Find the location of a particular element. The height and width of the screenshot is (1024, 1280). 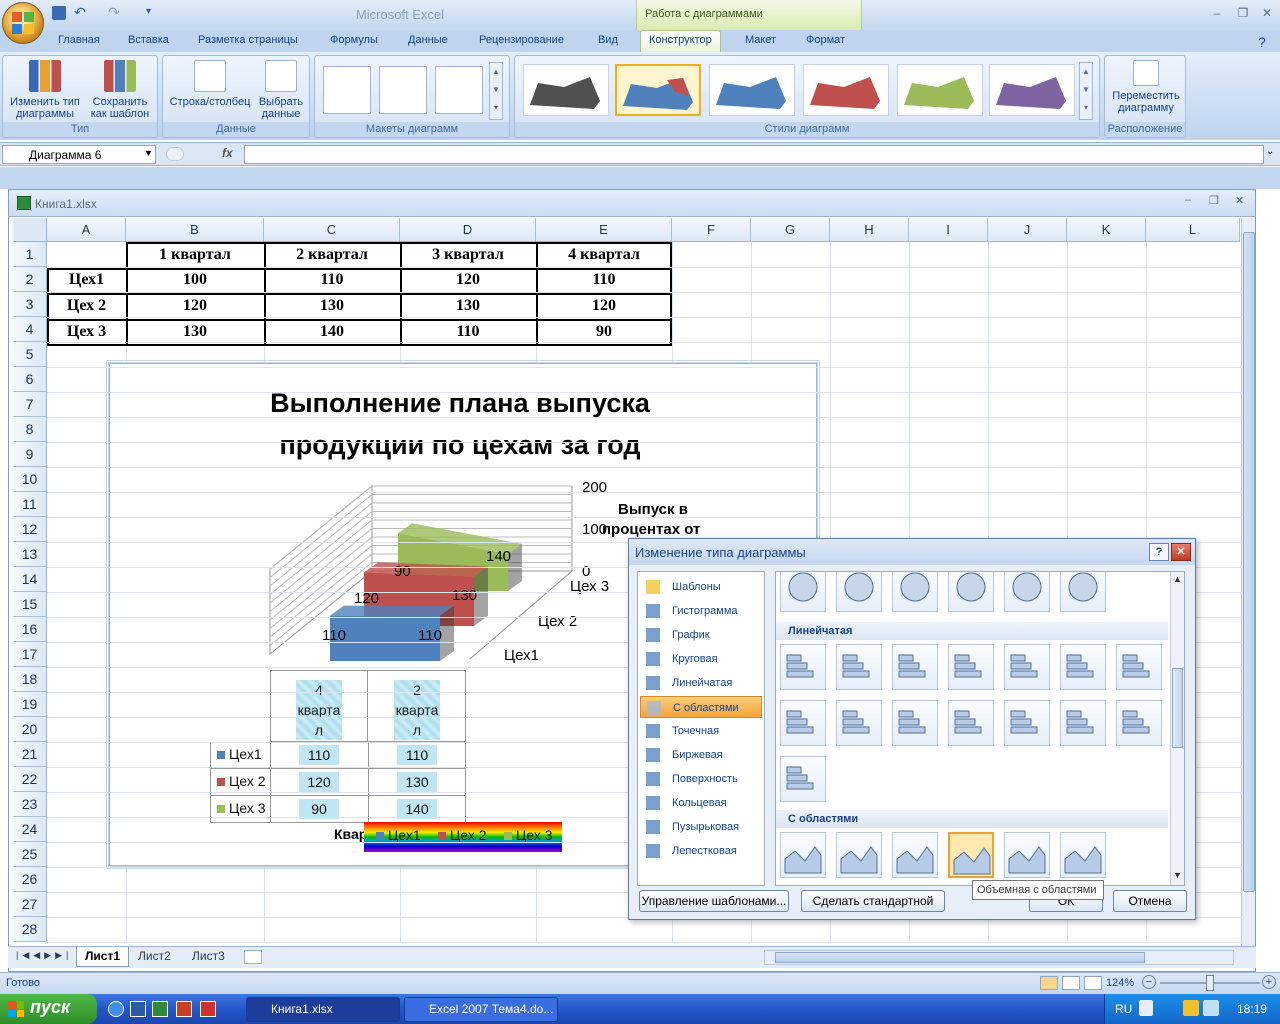

category-item: Шаблоны is located at coordinates (701, 587).